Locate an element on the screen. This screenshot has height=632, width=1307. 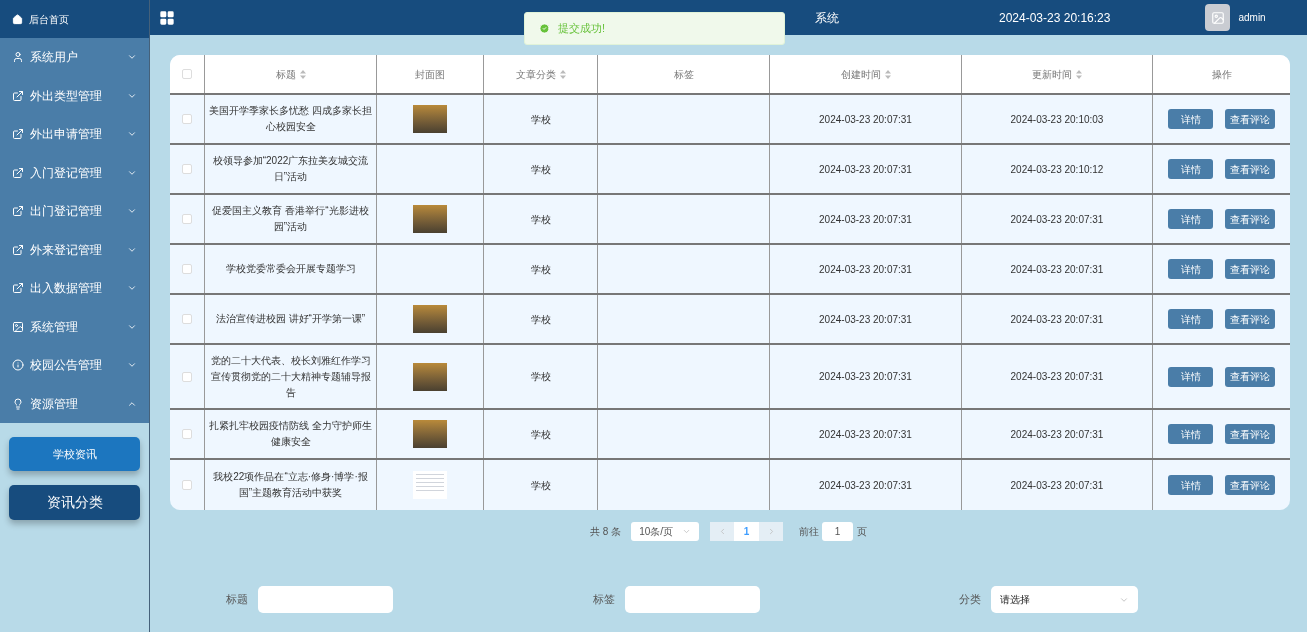
bulb-icon is located at coordinates (18, 403).